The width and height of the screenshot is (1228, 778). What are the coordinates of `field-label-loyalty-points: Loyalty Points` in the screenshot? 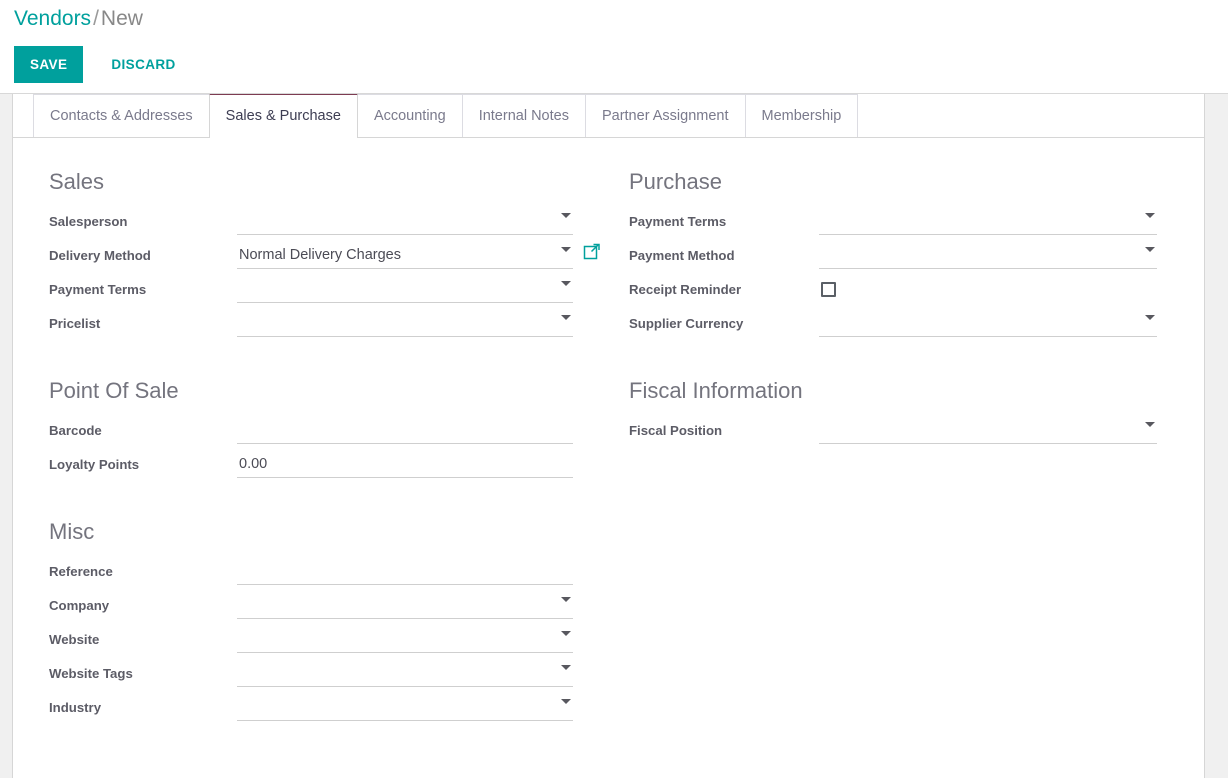 It's located at (94, 464).